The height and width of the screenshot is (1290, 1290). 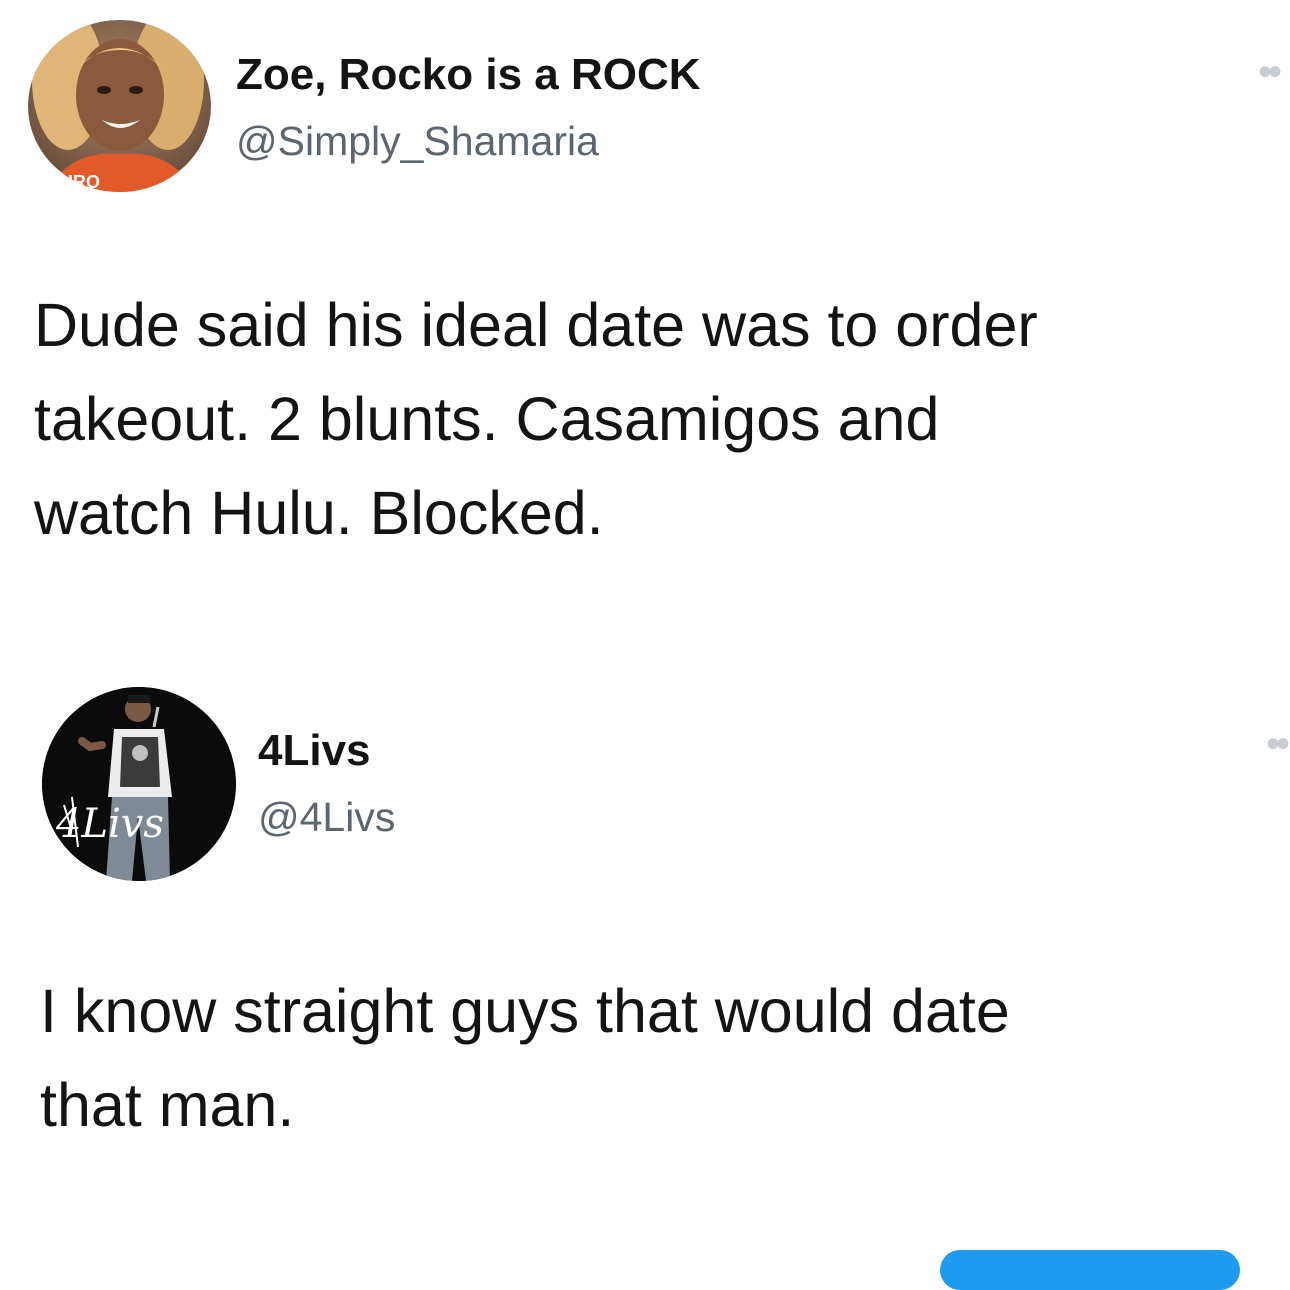 I want to click on avatar-4livs: 4Livs, so click(x=139, y=784).